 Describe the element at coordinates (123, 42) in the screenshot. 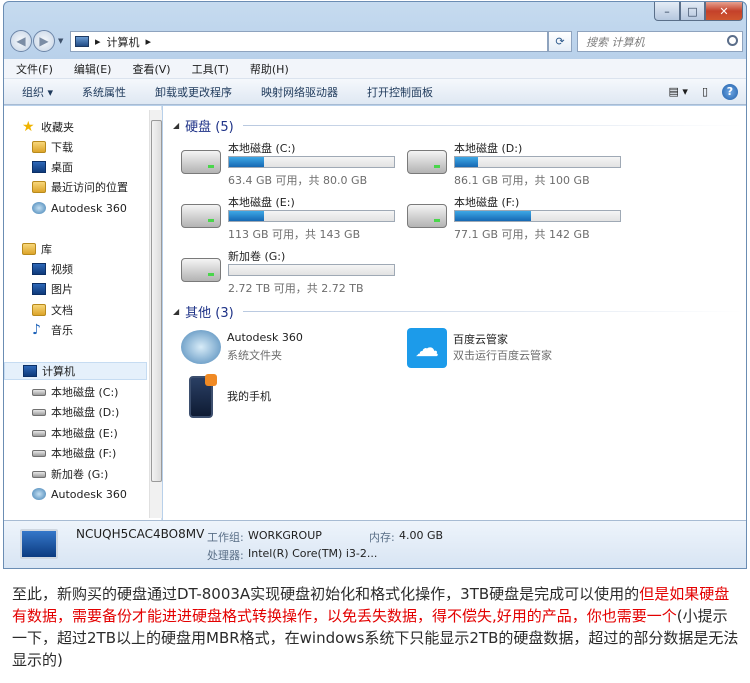

I see `breadcrumb-computer: 计算机` at that location.